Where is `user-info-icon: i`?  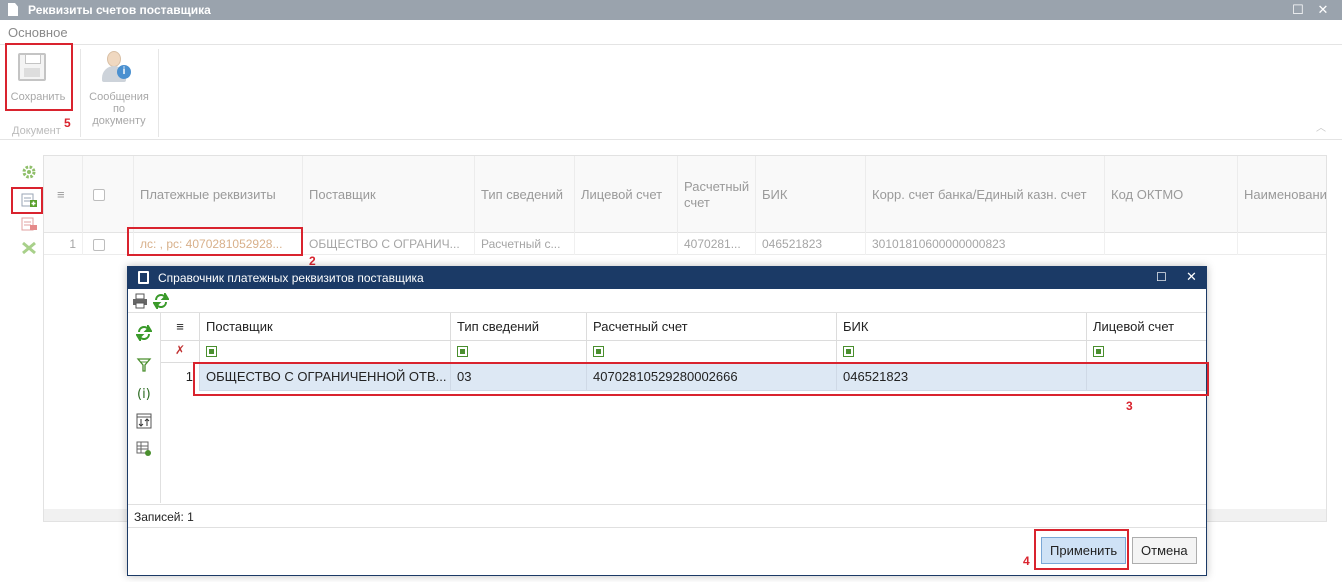
user-info-icon: i is located at coordinates (115, 67).